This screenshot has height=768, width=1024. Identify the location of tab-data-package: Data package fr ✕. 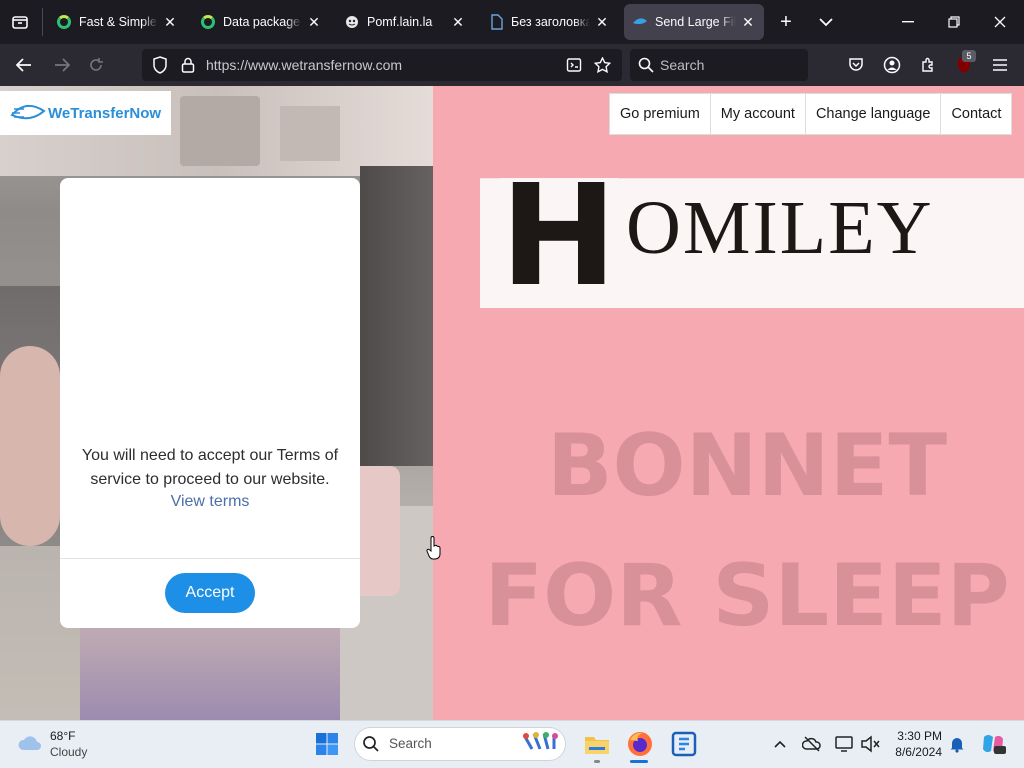
(261, 22).